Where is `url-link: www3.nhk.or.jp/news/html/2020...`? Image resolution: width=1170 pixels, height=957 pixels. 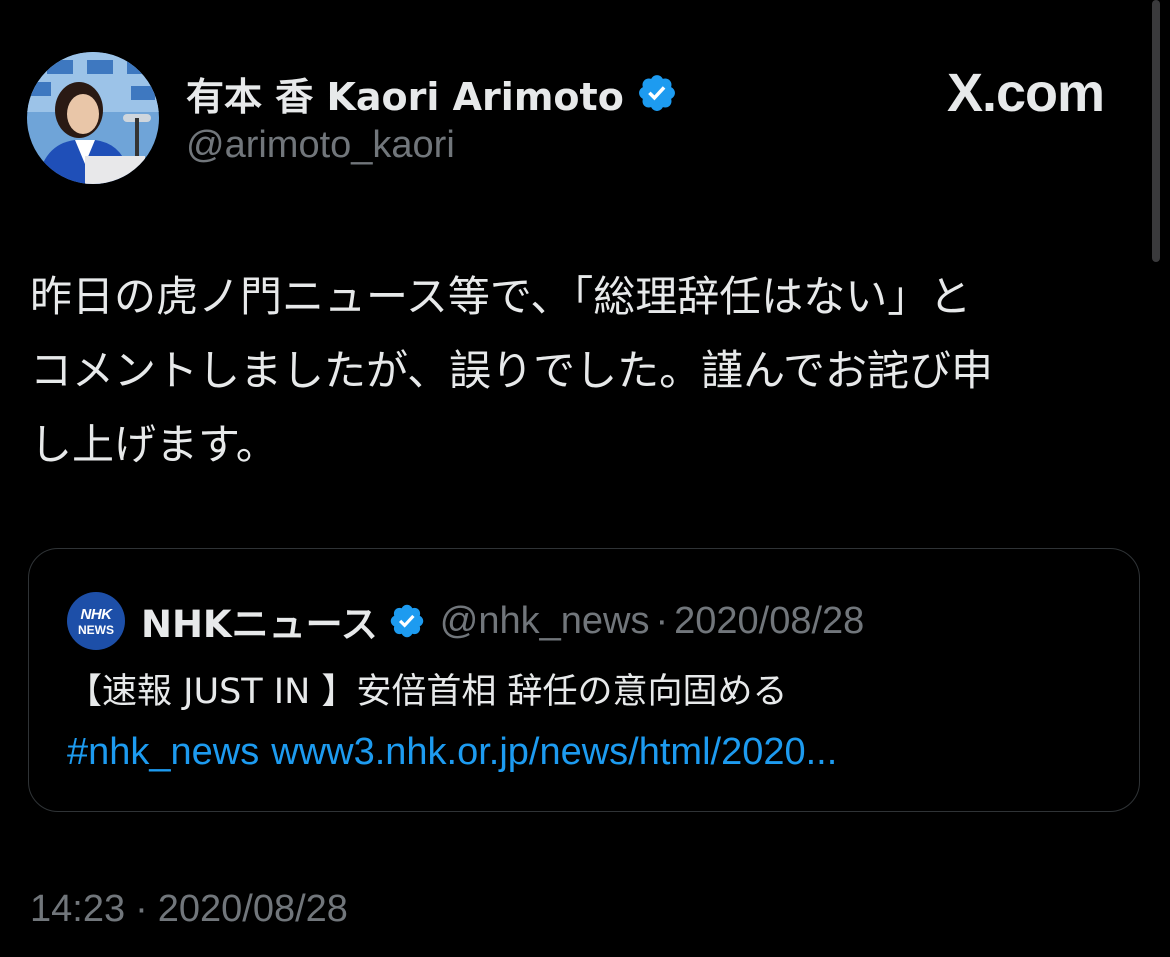
url-link: www3.nhk.or.jp/news/html/2020... is located at coordinates (554, 752).